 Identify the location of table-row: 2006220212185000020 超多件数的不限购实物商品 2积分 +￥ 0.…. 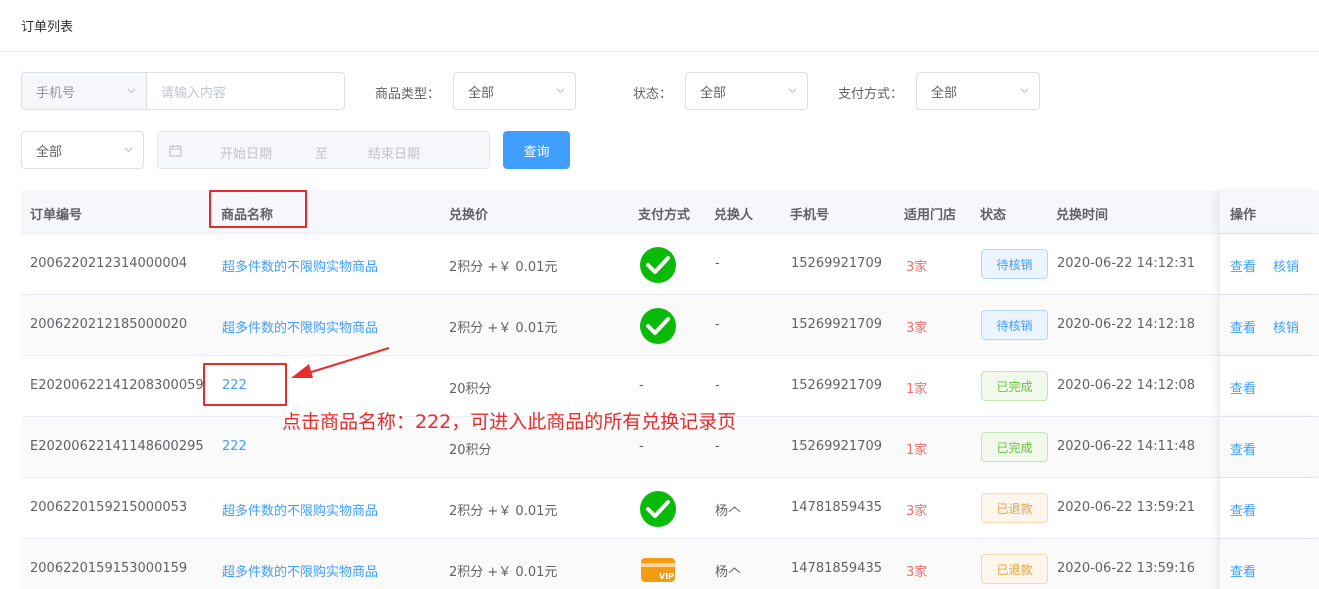
(670, 325).